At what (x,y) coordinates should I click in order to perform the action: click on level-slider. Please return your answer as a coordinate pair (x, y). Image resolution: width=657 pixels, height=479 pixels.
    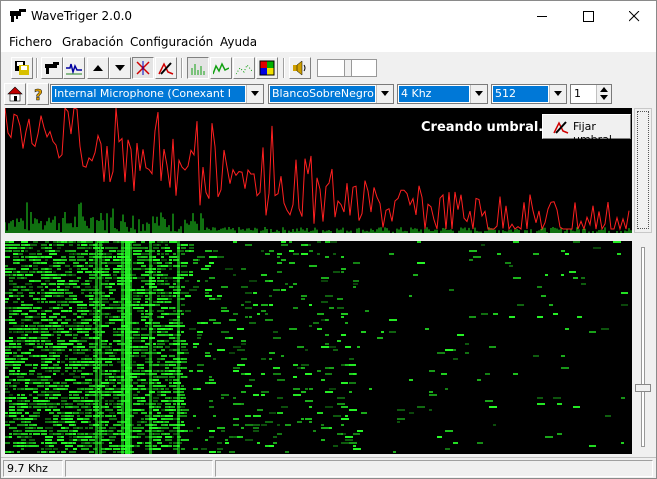
    Looking at the image, I should click on (347, 68).